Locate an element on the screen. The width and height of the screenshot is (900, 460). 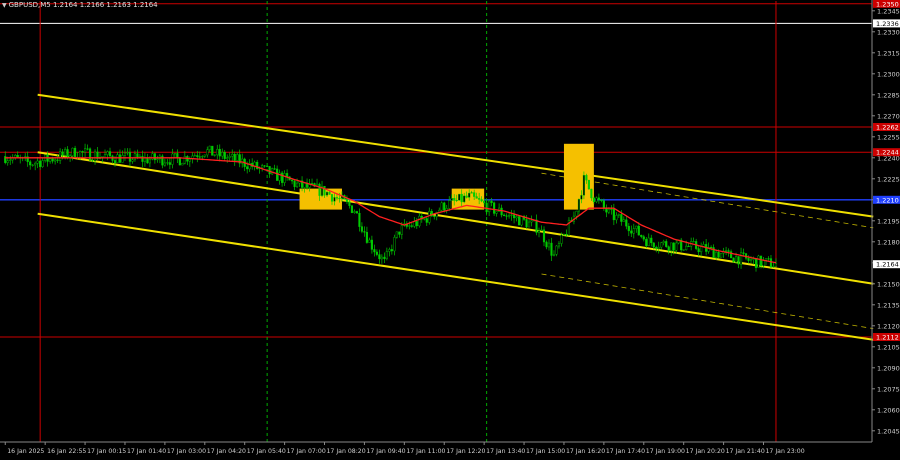
level-price-label: 1.2350 is located at coordinates (887, 4).